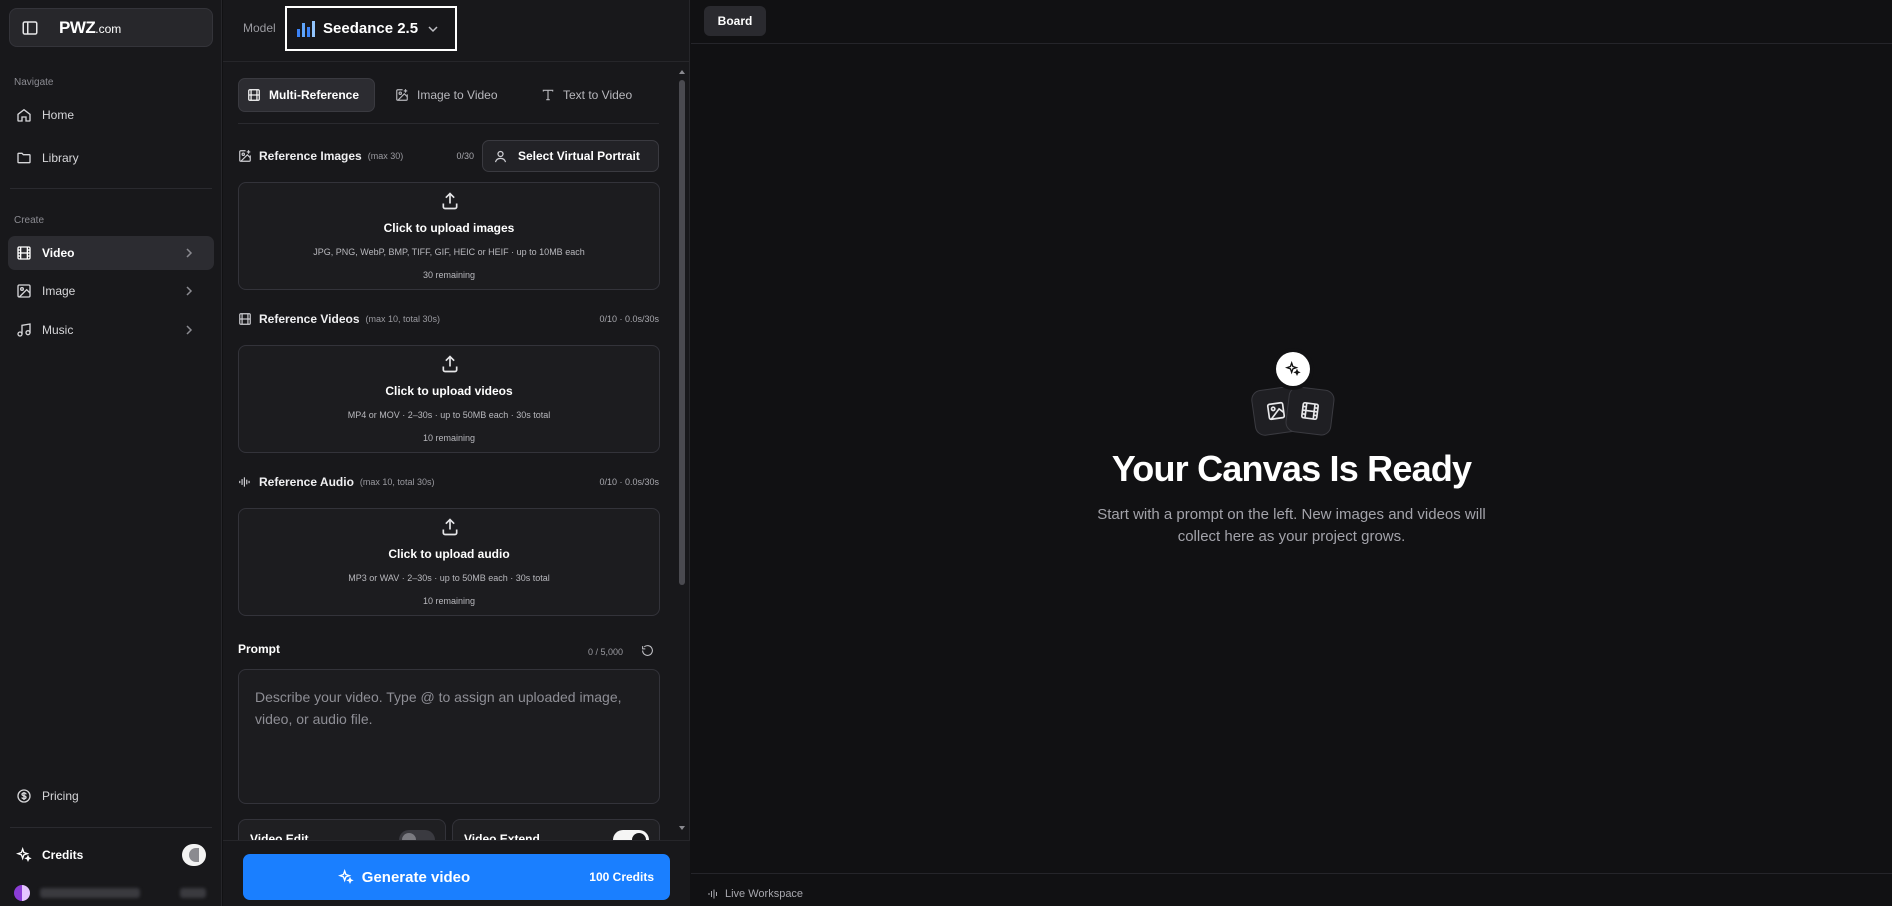  Describe the element at coordinates (60, 158) in the screenshot. I see `sidebar-item-label: Library` at that location.